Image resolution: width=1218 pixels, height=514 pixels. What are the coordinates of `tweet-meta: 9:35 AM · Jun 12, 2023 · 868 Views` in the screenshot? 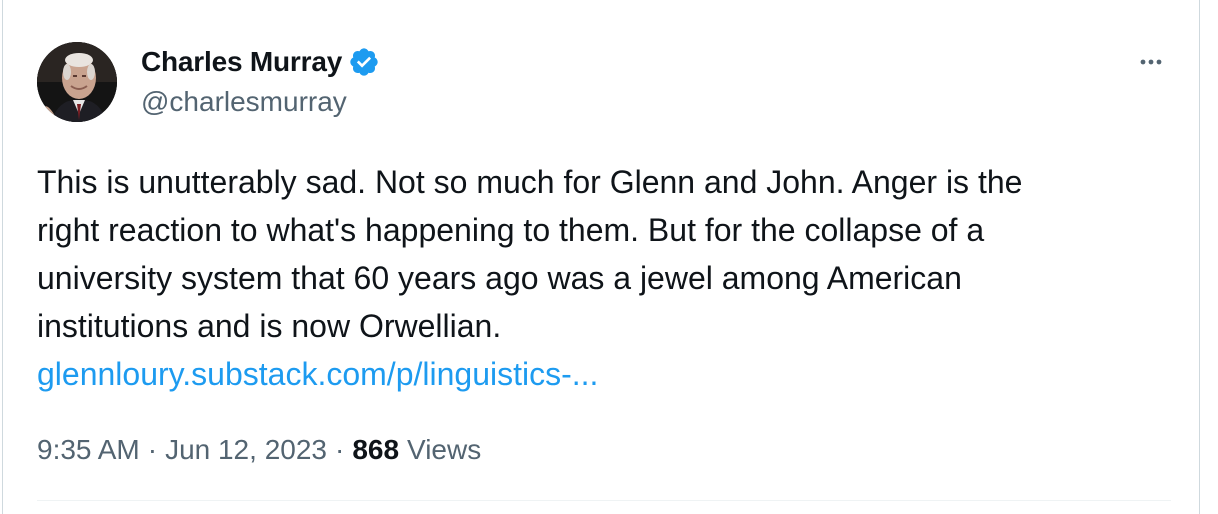 It's located at (259, 450).